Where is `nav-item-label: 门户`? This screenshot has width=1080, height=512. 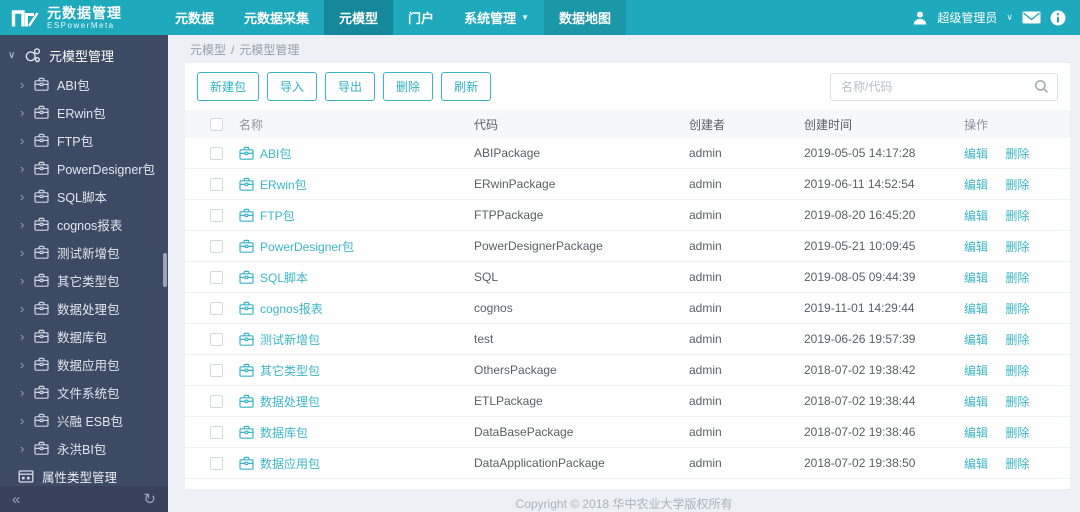 nav-item-label: 门户 is located at coordinates (421, 18).